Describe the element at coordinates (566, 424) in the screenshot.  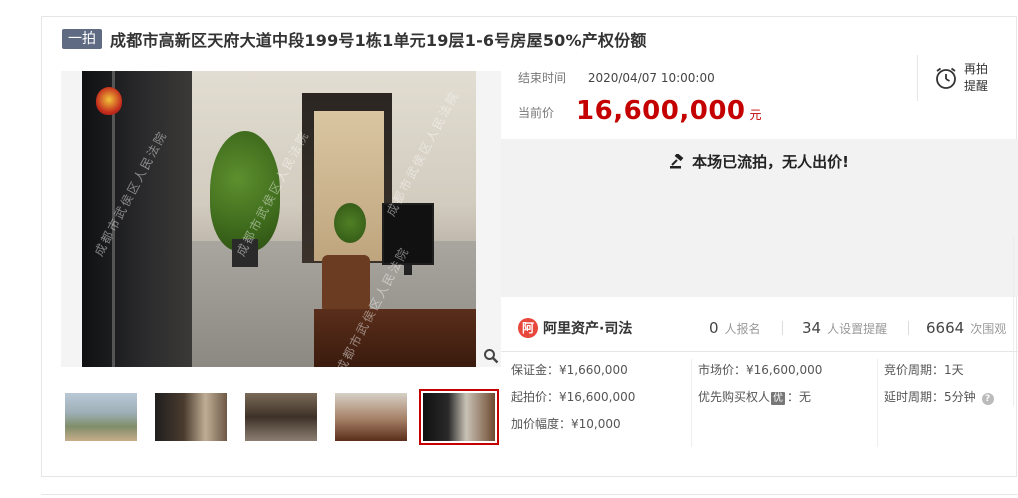
I see `bid-increment: 加价幅度：¥10,000` at that location.